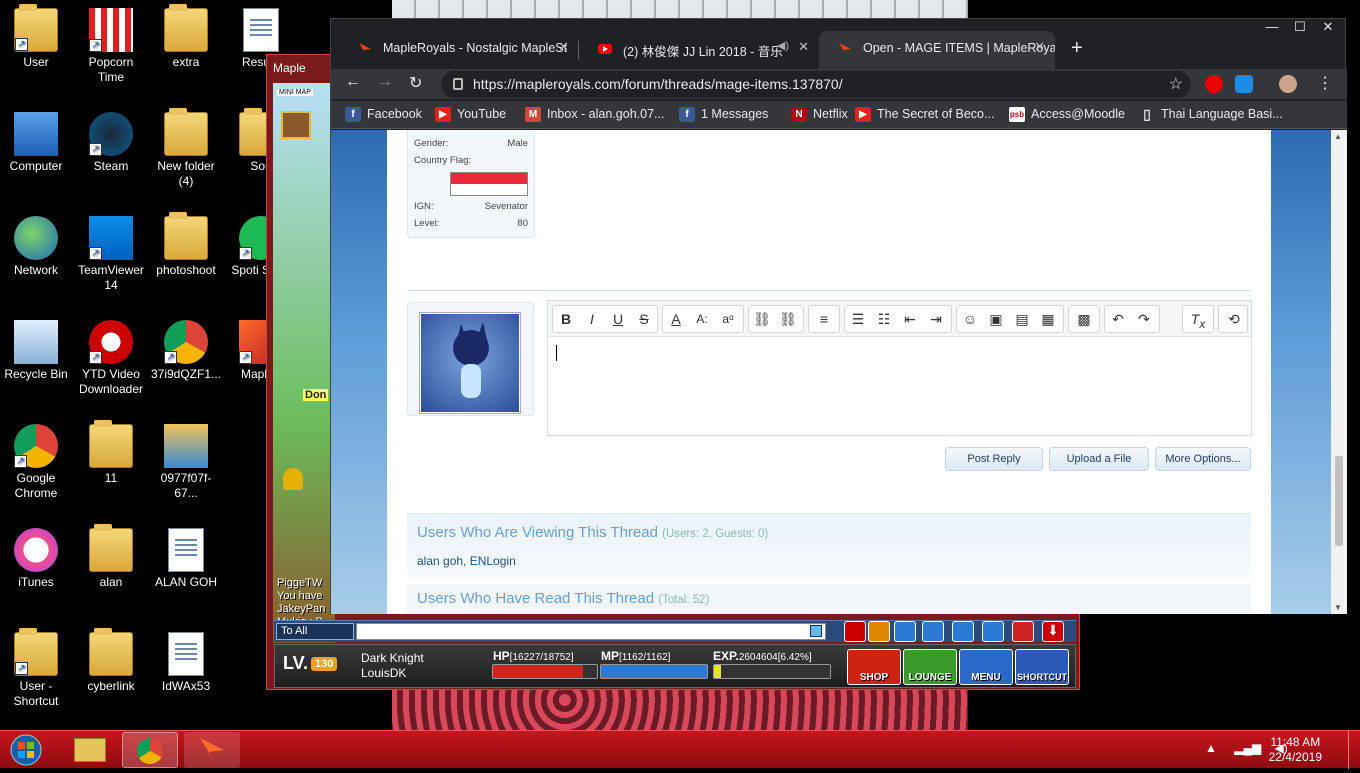 The height and width of the screenshot is (773, 1360). Describe the element at coordinates (993, 631) in the screenshot. I see `skill-icon` at that location.